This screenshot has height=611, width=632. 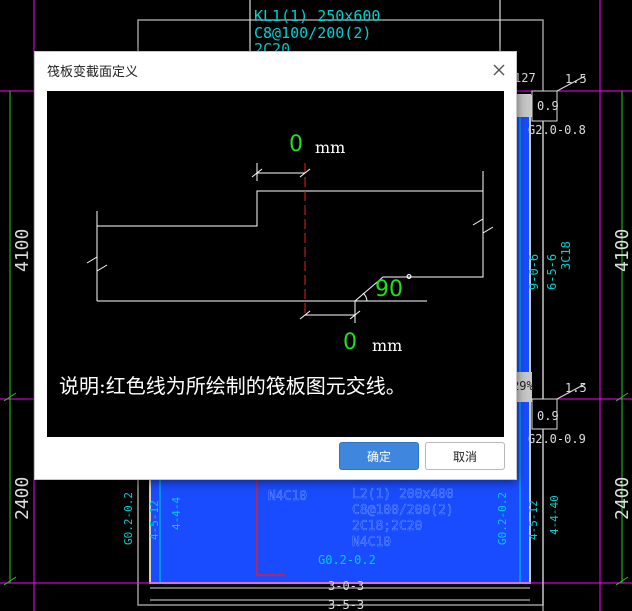 What do you see at coordinates (465, 456) in the screenshot?
I see `cancel-button: 取消` at bounding box center [465, 456].